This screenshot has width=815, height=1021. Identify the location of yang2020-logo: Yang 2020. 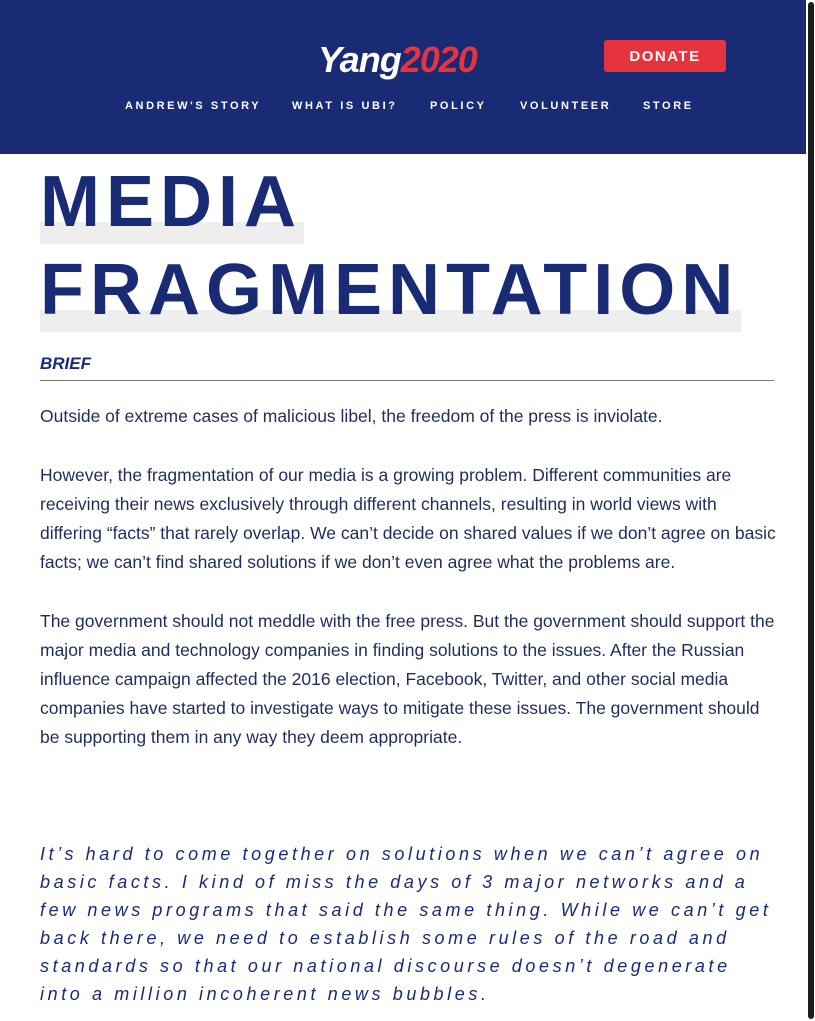
(398, 57).